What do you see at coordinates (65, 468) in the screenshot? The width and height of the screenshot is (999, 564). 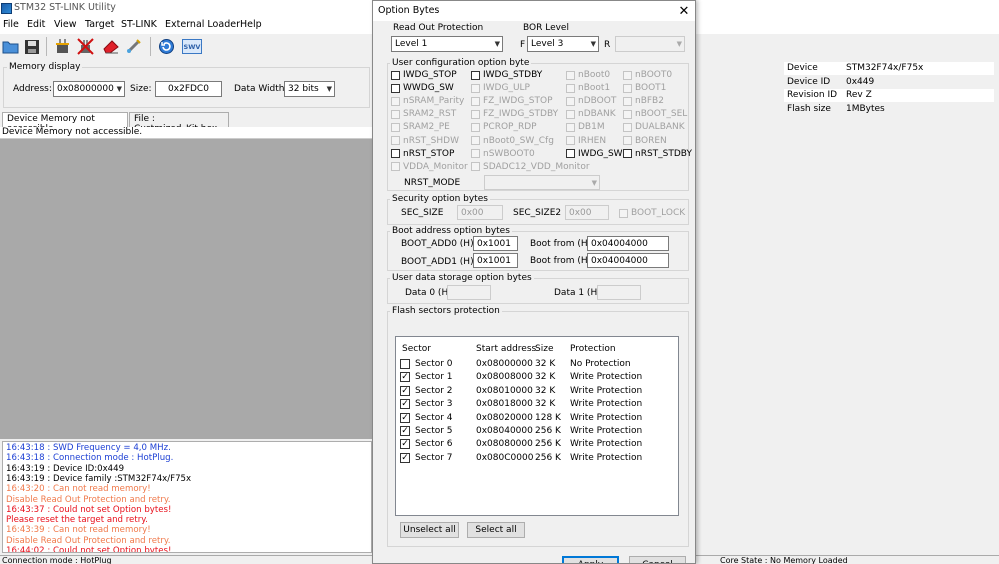 I see `log-line: 16:43:19 : Device ID:0x449` at bounding box center [65, 468].